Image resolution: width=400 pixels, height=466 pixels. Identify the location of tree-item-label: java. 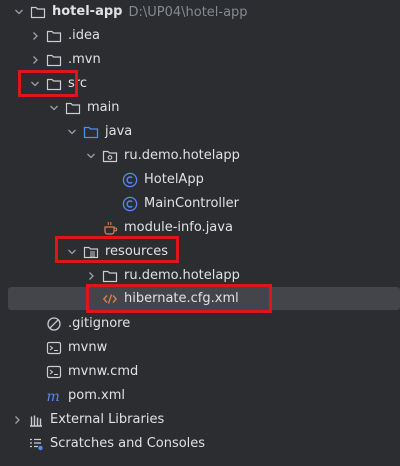
(119, 131).